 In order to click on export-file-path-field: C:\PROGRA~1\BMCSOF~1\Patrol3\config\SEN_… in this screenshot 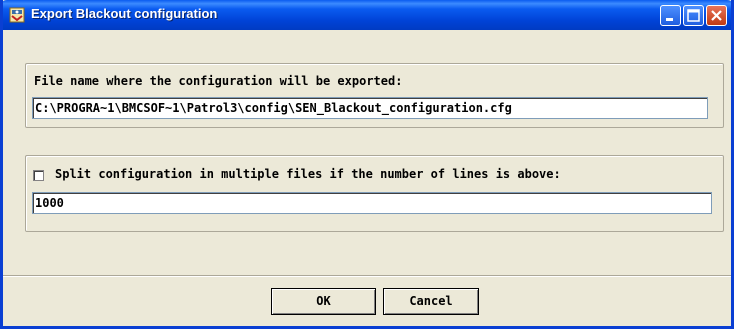, I will do `click(370, 108)`.